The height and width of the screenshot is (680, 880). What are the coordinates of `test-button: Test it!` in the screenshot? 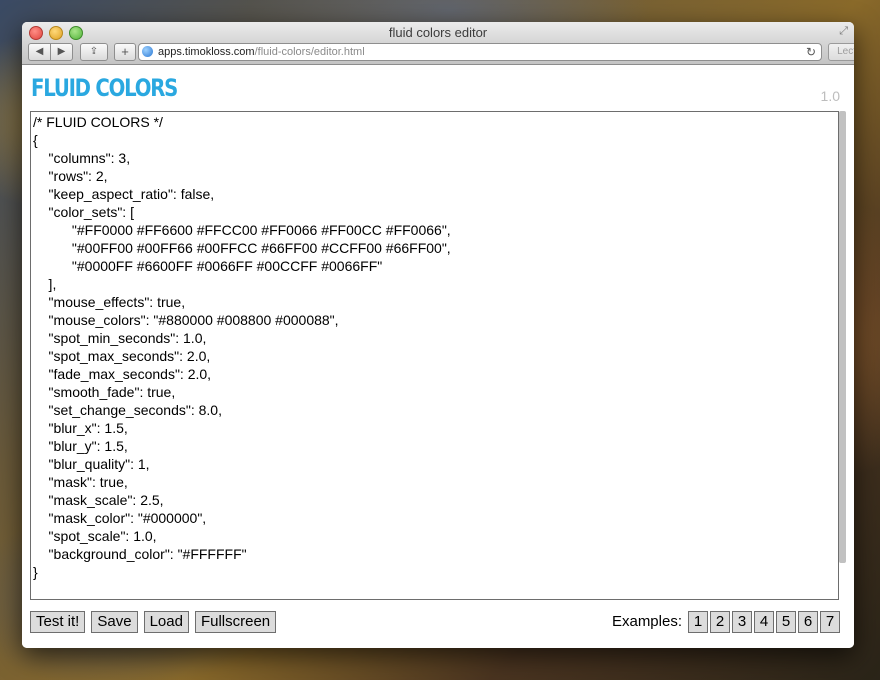 It's located at (58, 622).